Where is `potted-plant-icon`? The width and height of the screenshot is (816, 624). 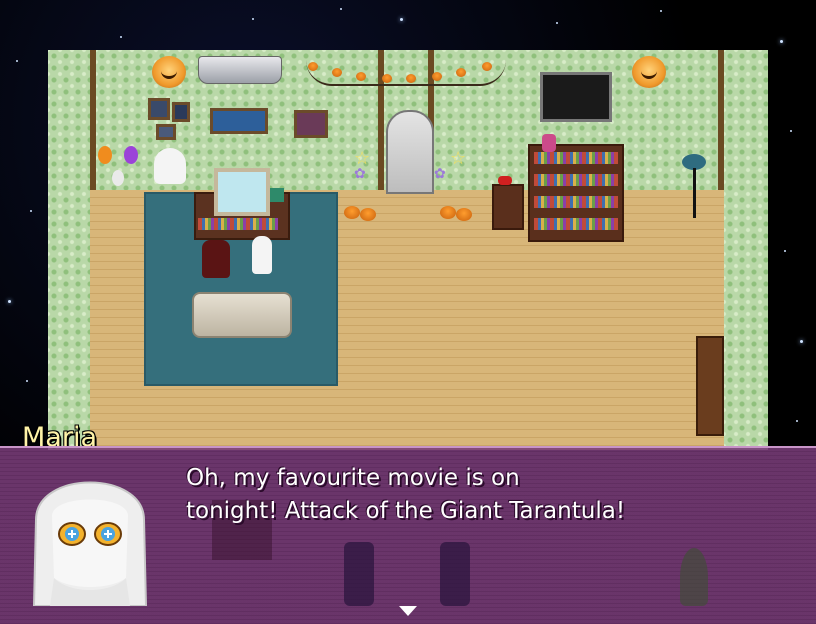
potted-plant-icon is located at coordinates (694, 577).